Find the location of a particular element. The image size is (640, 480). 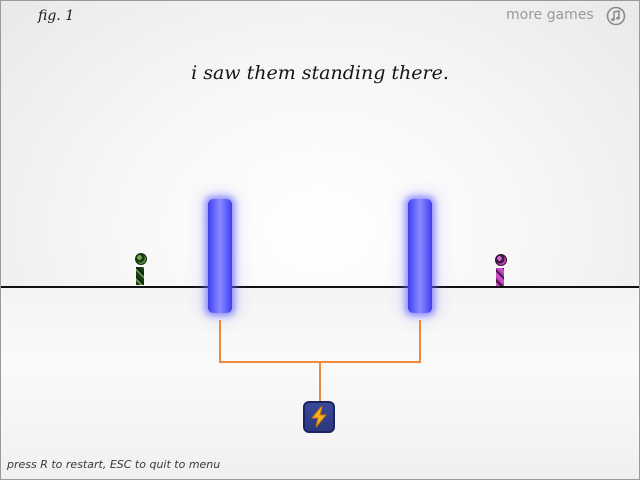

pink-figure is located at coordinates (500, 270).